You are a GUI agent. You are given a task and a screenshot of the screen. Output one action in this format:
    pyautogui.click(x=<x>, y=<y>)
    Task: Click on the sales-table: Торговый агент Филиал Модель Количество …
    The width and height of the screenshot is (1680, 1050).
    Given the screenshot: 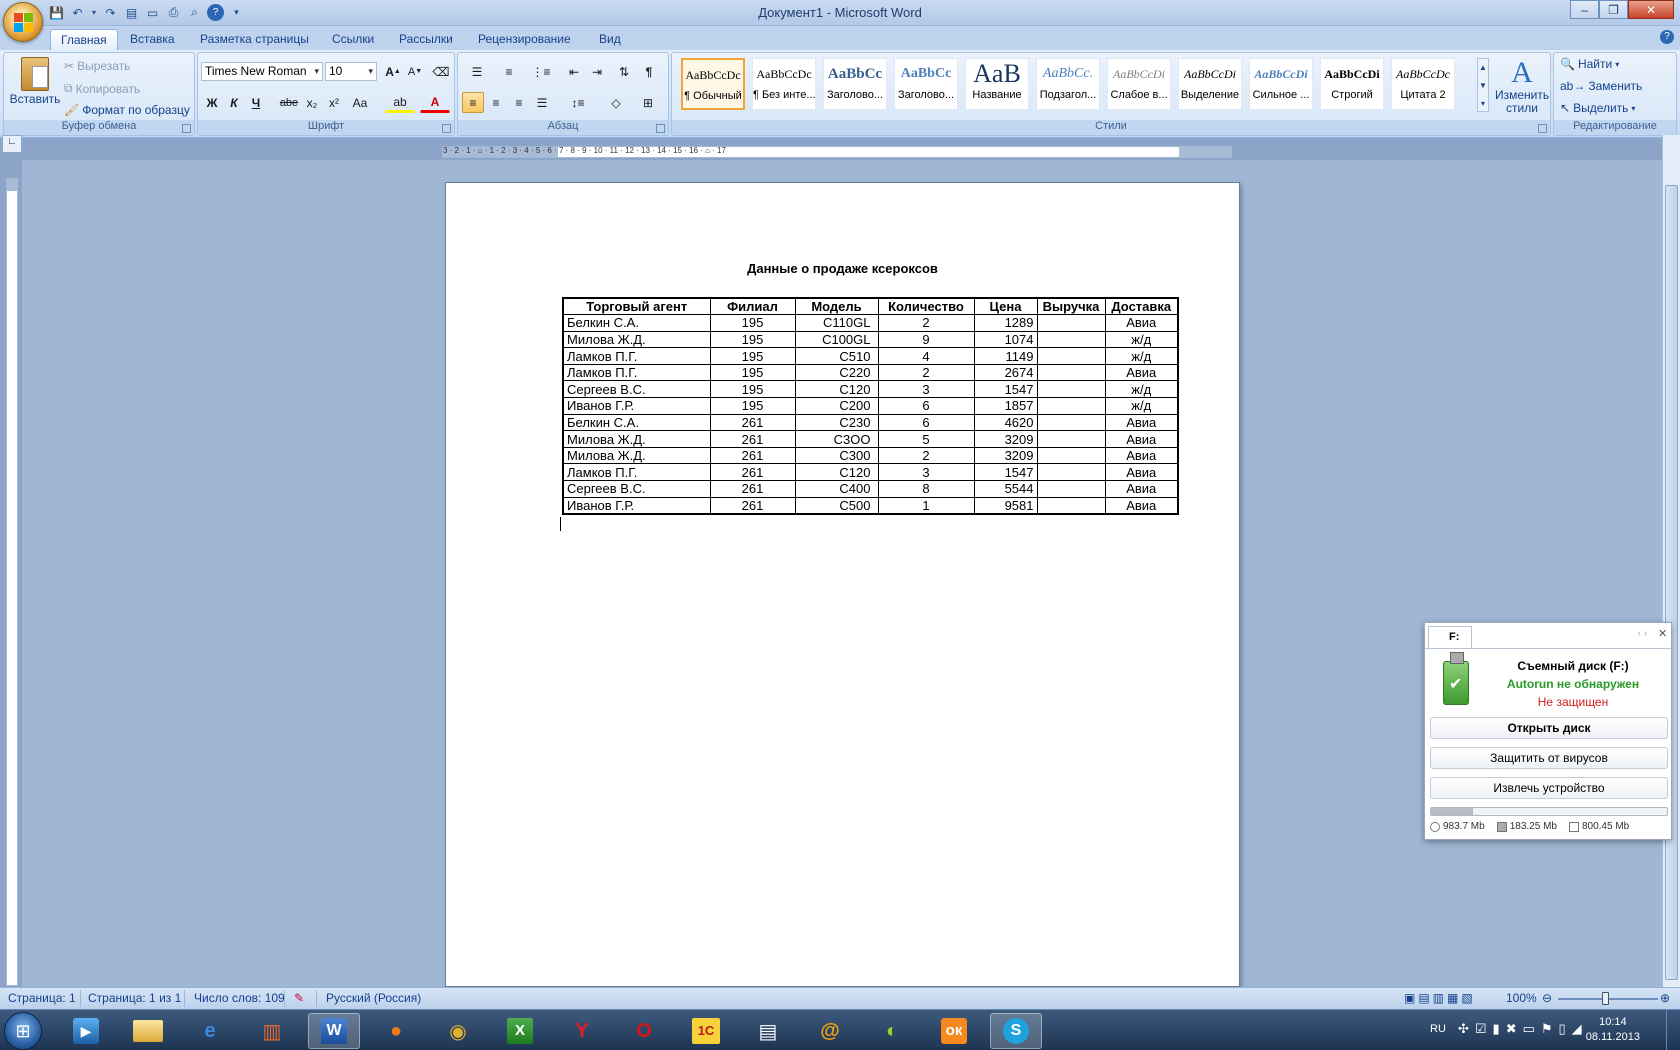 What is the action you would take?
    pyautogui.click(x=870, y=406)
    